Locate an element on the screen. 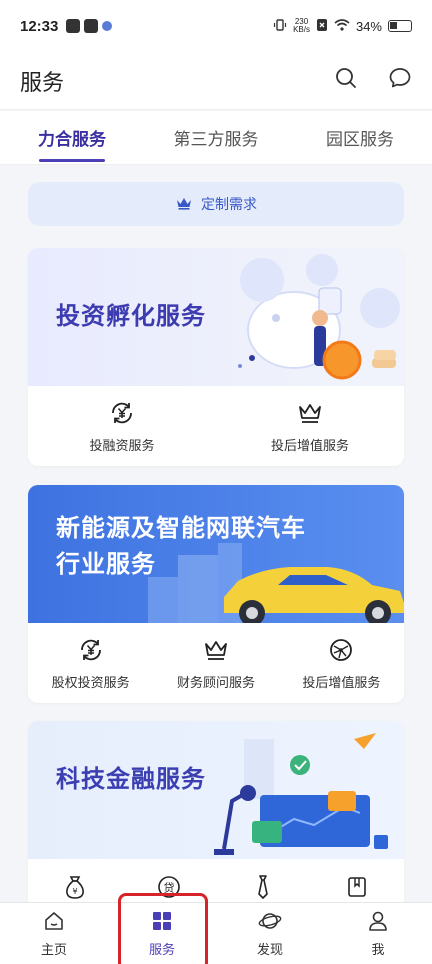 Image resolution: width=432 pixels, height=964 pixels. nav-me: 我 is located at coordinates (378, 933).